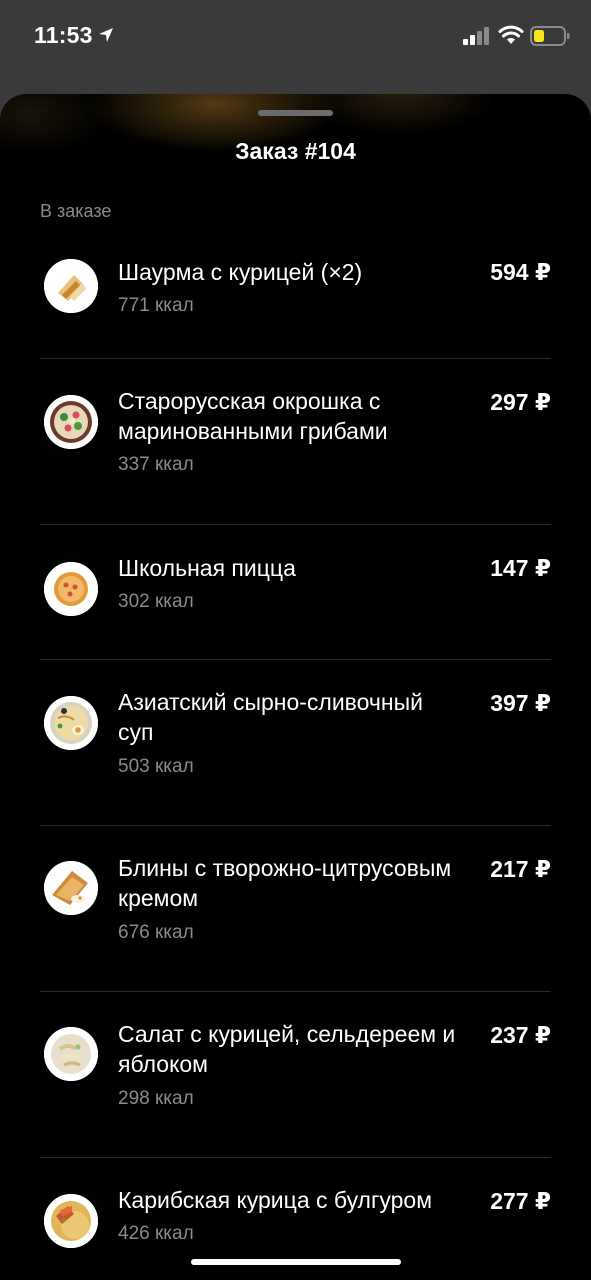 The width and height of the screenshot is (591, 1280). Describe the element at coordinates (295, 113) in the screenshot. I see `sheet-grabber` at that location.